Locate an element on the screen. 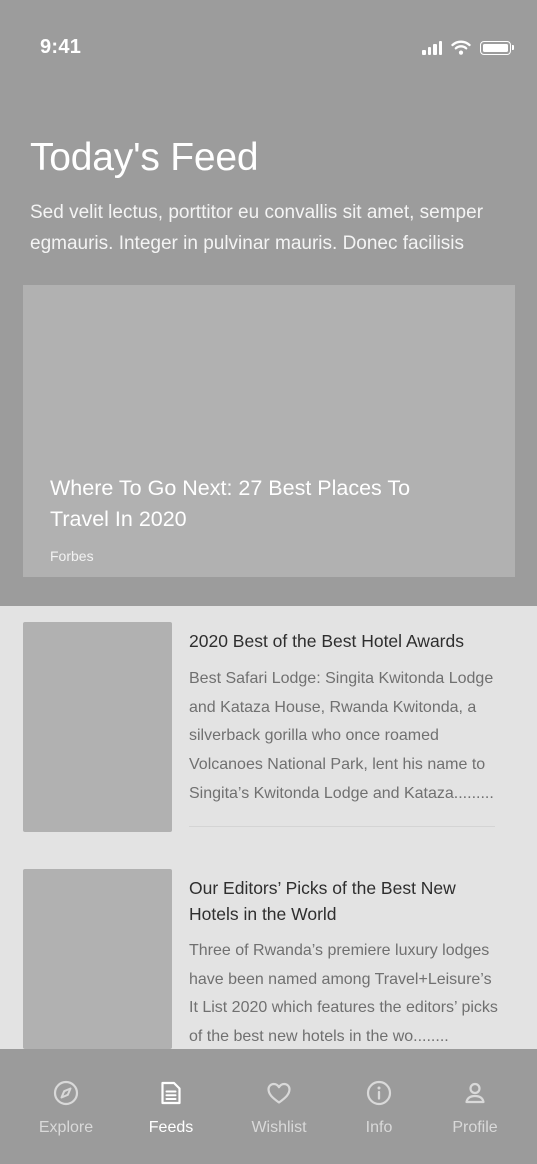 Image resolution: width=537 pixels, height=1164 pixels. user-icon is located at coordinates (475, 1093).